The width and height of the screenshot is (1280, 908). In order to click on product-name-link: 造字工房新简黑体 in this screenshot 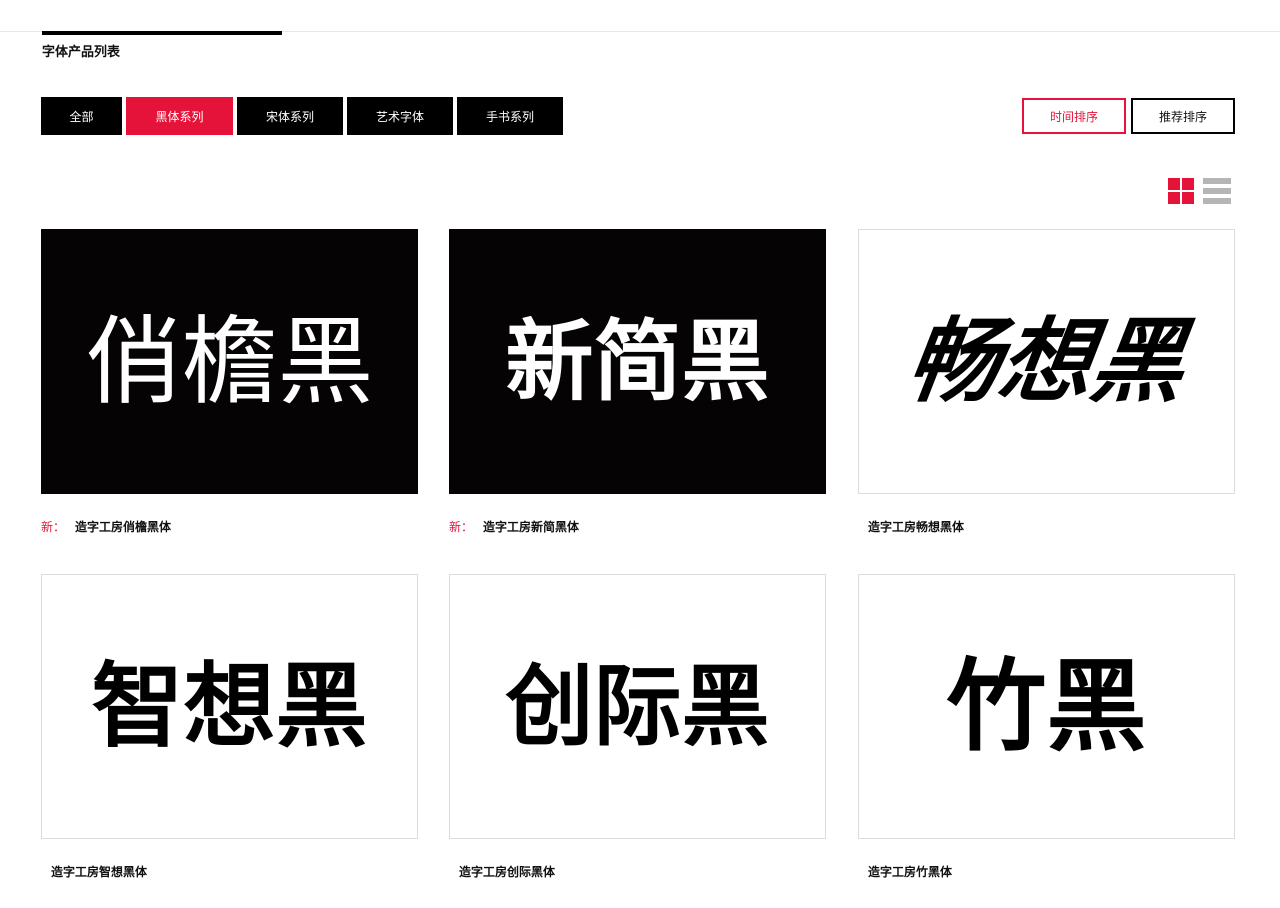, I will do `click(531, 527)`.